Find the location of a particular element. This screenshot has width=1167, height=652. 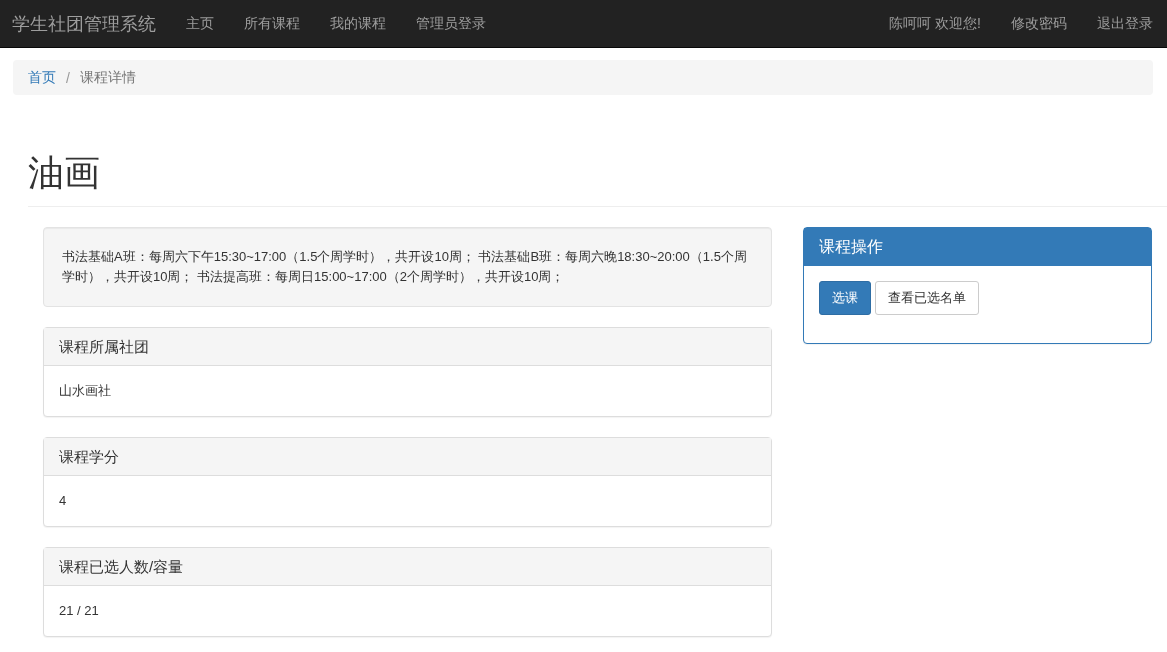

nav-link: 陈呵呵 欢迎您! is located at coordinates (935, 23).